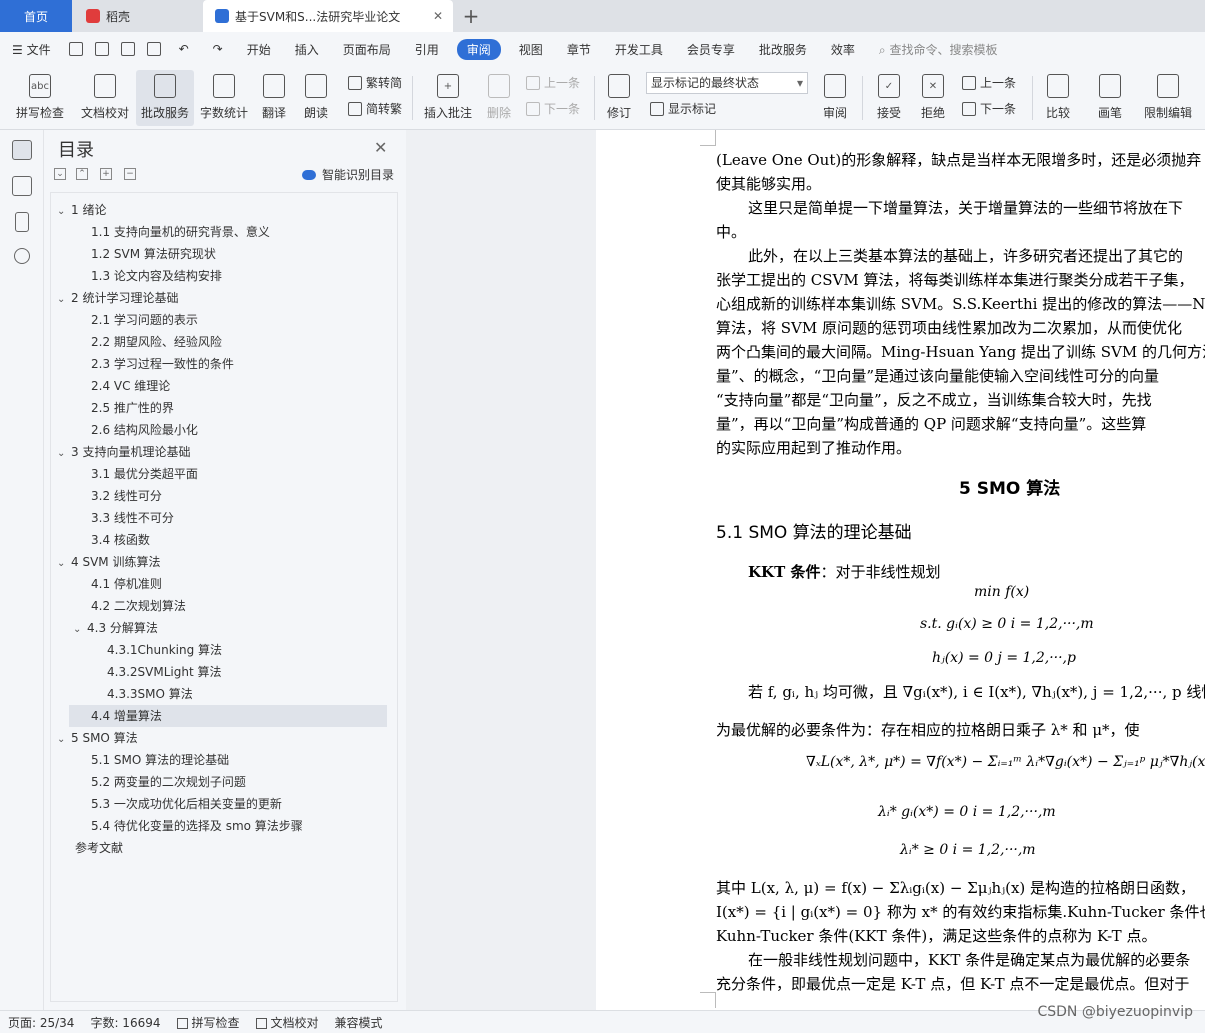  What do you see at coordinates (22, 222) in the screenshot?
I see `bookmark-icon` at bounding box center [22, 222].